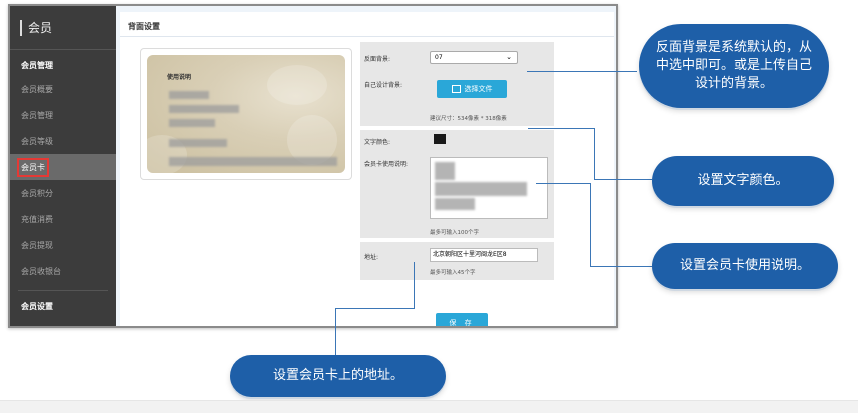  What do you see at coordinates (63, 271) in the screenshot?
I see `sidebar-item-cashier: 会员收银台` at bounding box center [63, 271].